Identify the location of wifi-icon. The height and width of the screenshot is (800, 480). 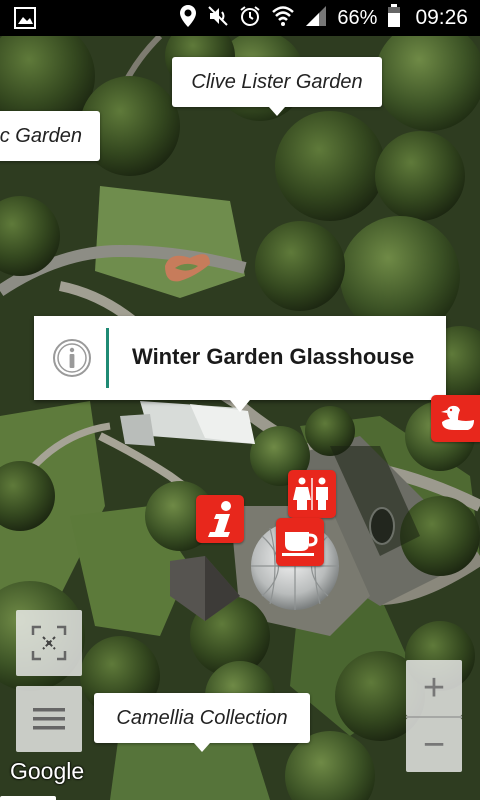
(283, 18).